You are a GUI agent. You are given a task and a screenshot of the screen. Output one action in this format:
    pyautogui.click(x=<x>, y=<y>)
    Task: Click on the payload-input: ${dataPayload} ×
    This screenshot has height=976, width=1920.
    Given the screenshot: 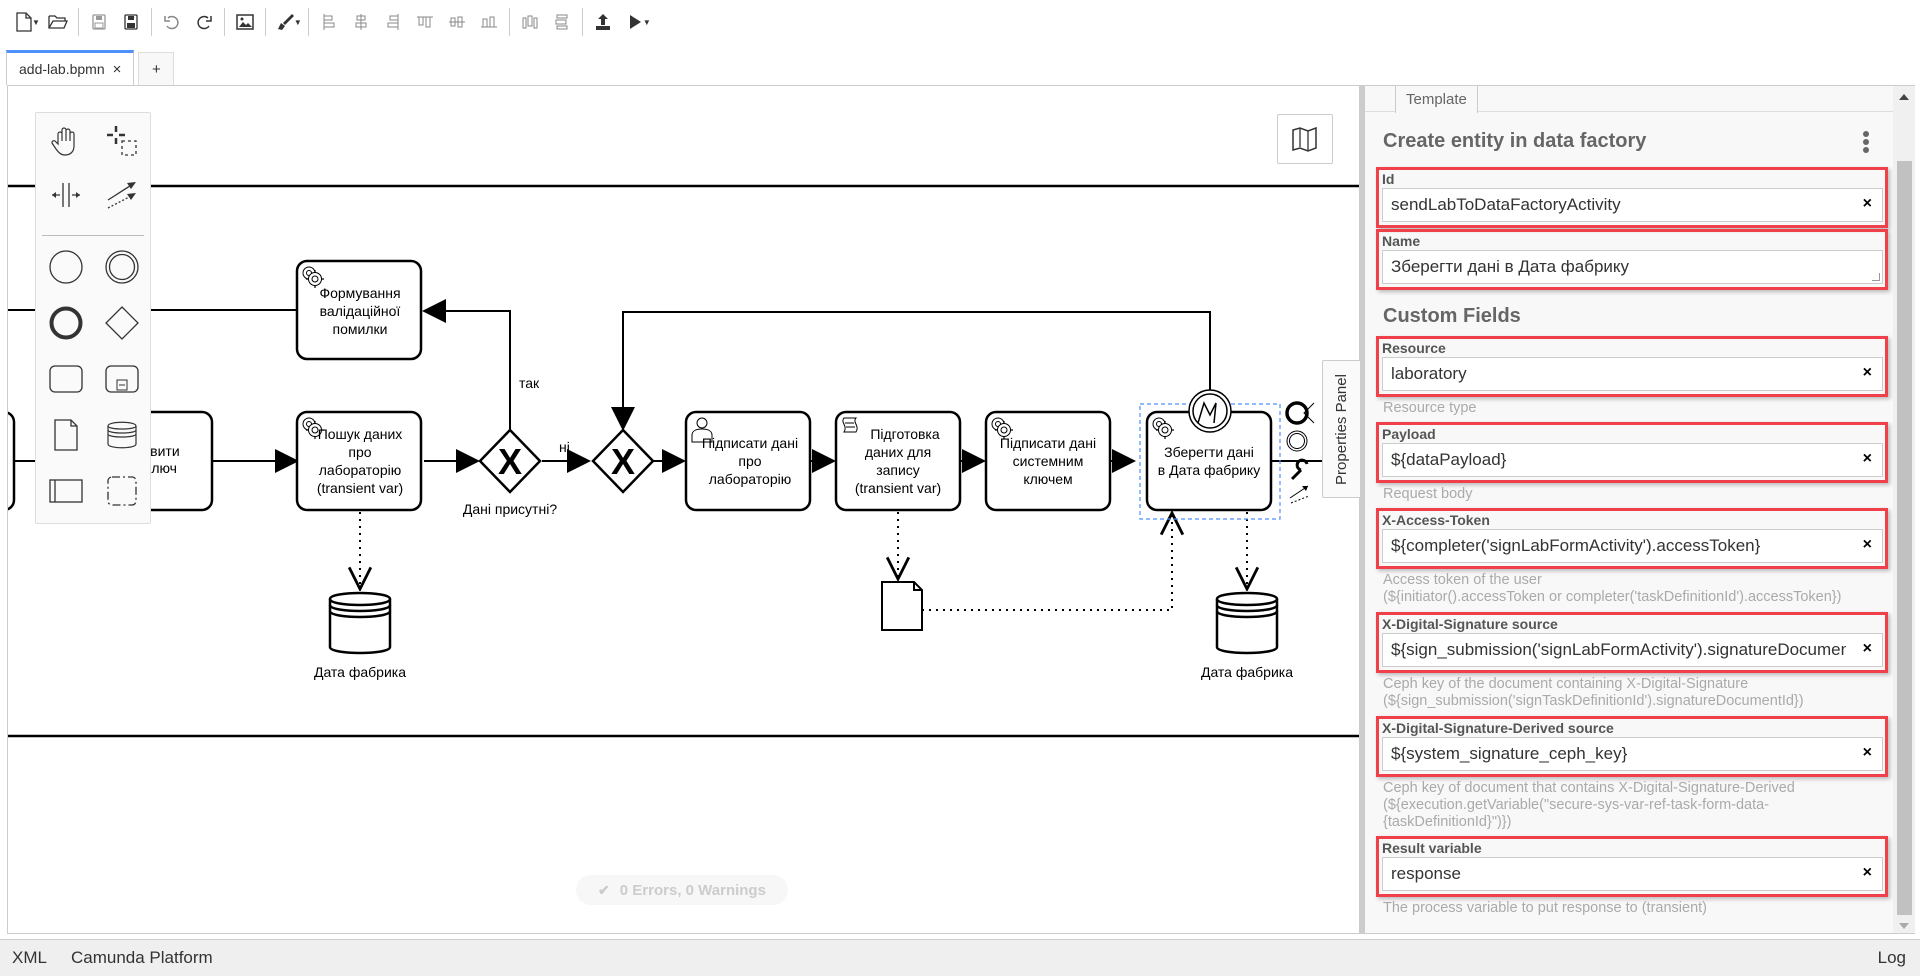 What is the action you would take?
    pyautogui.click(x=1632, y=460)
    